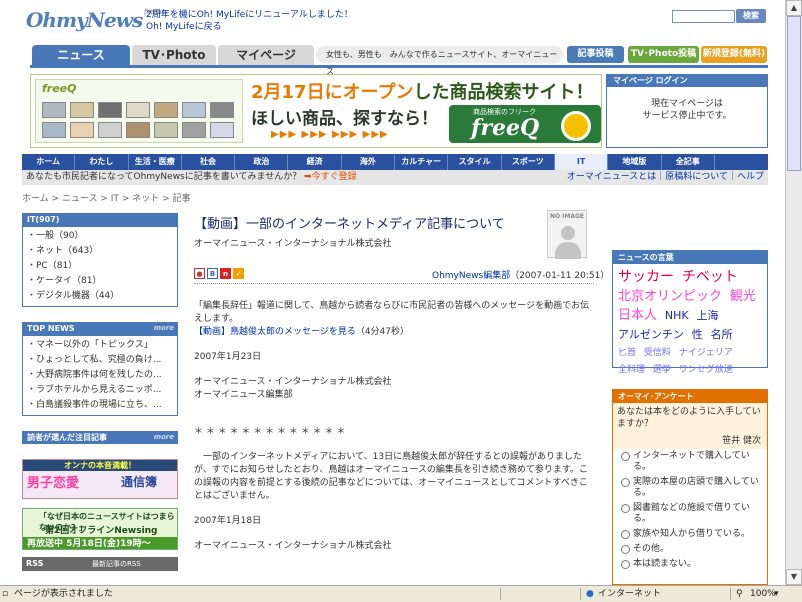  Describe the element at coordinates (697, 334) in the screenshot. I see `keyword-link: 性` at that location.